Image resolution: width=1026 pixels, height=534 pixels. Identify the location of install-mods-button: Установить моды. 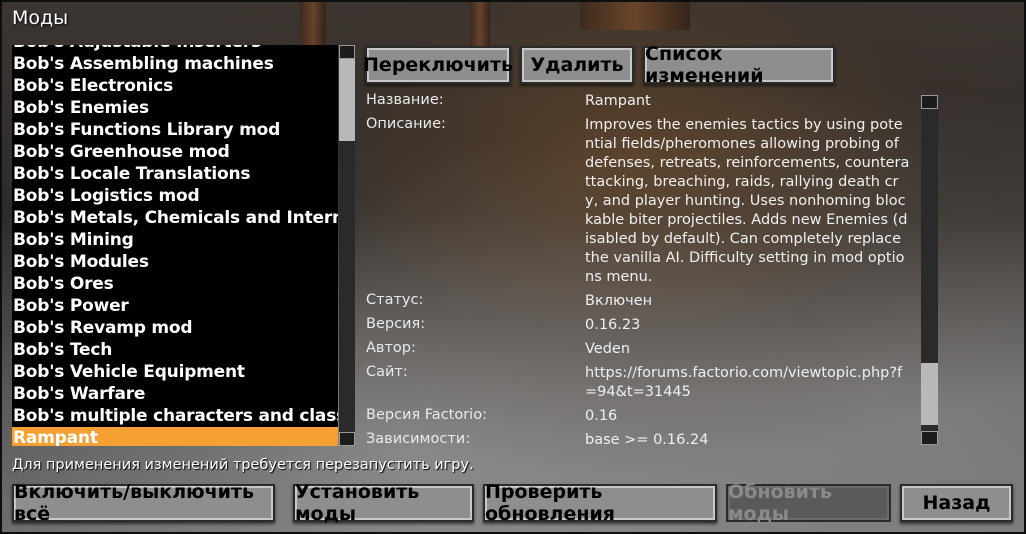
(383, 503).